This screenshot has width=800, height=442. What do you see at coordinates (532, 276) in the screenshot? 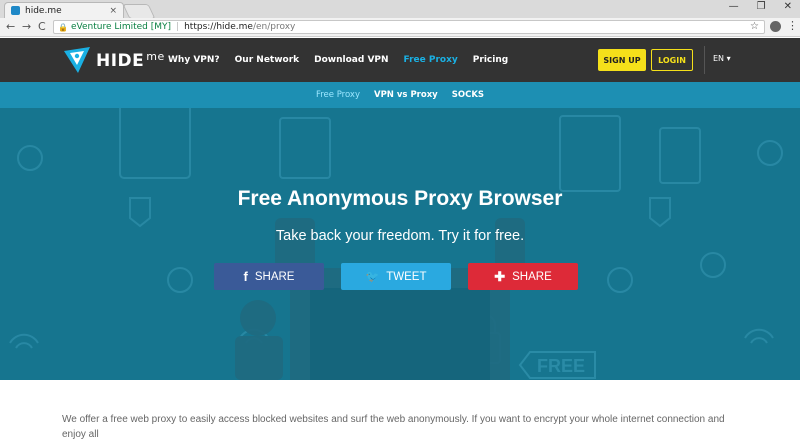
I see `google-plus-share-label: SHARE` at bounding box center [532, 276].